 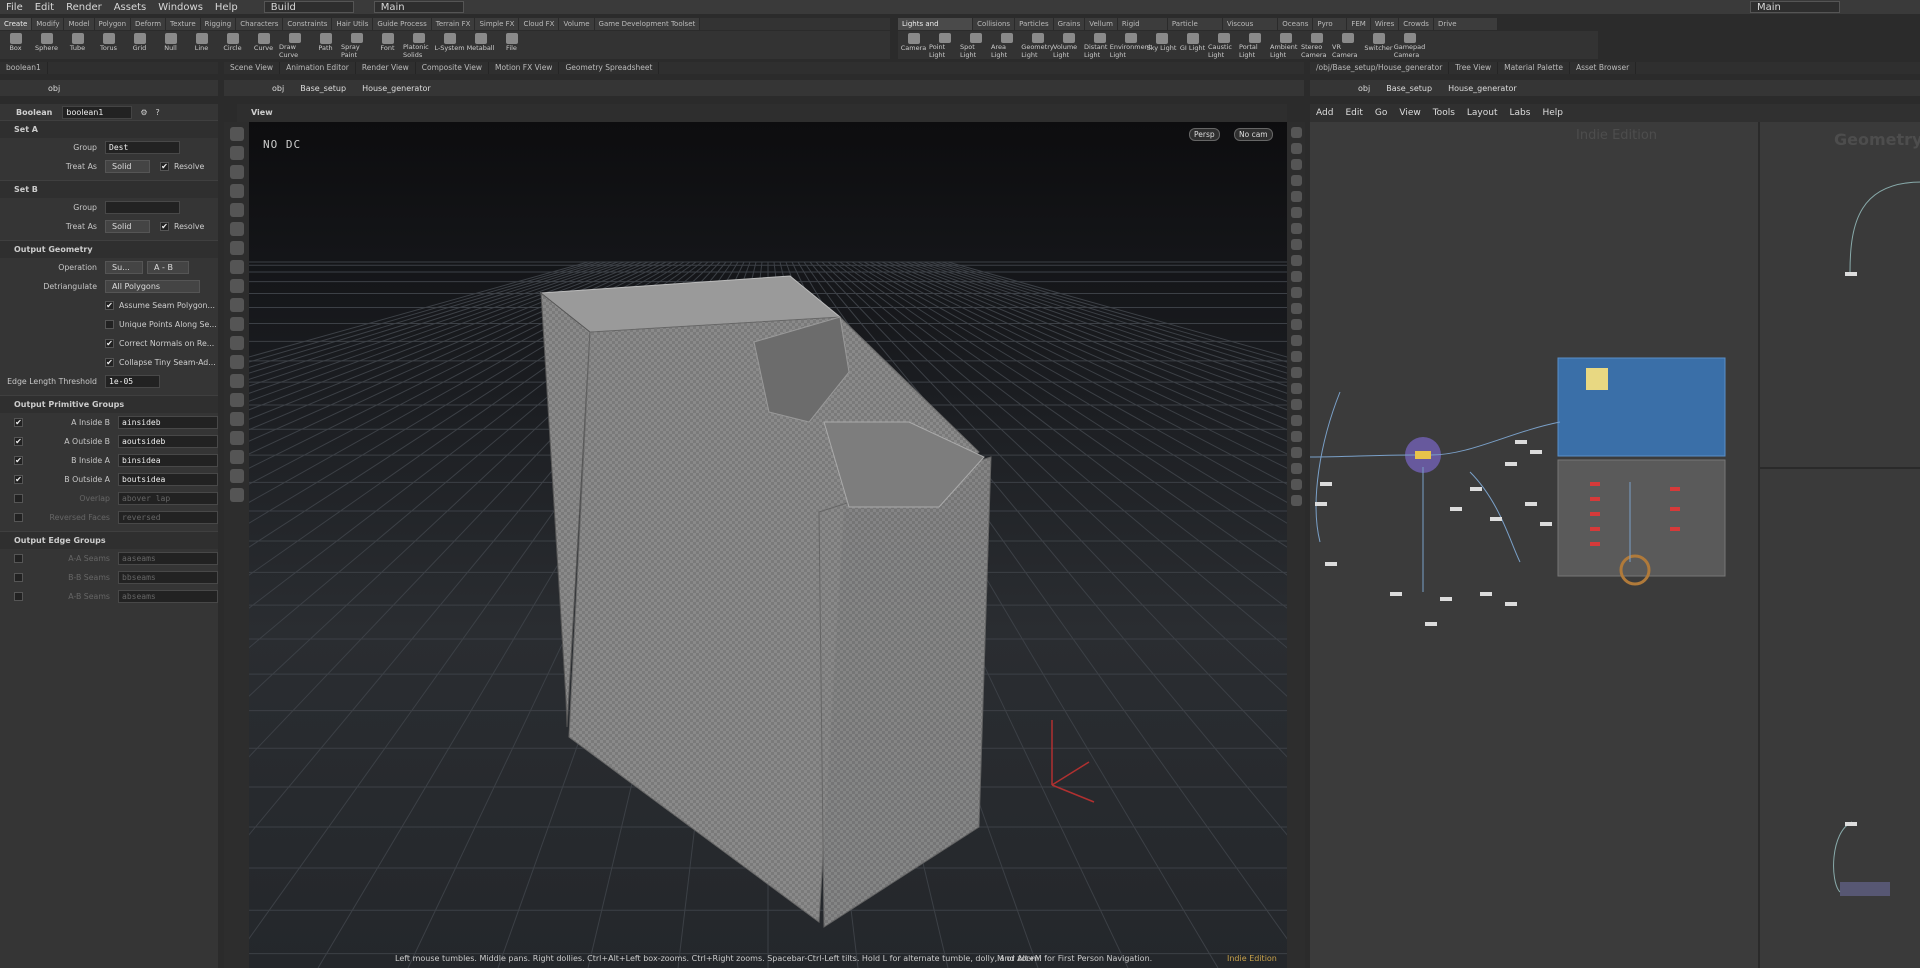 What do you see at coordinates (183, 24) in the screenshot?
I see `shelf-tab-texture: Texture` at bounding box center [183, 24].